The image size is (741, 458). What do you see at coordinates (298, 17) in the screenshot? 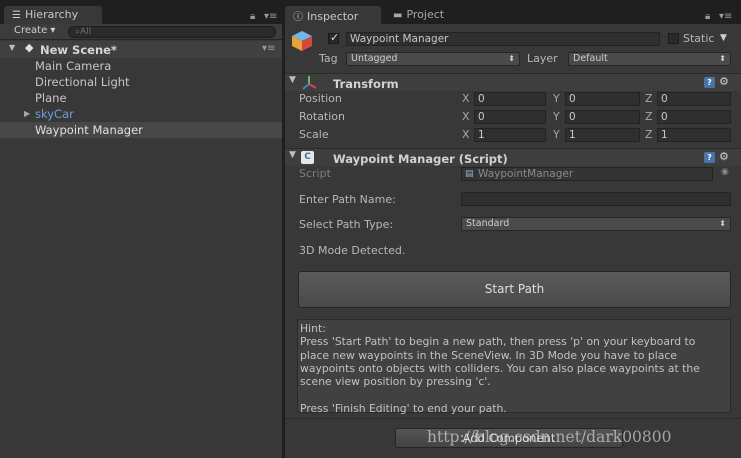
I see `info-icon: ⓘ` at bounding box center [298, 17].